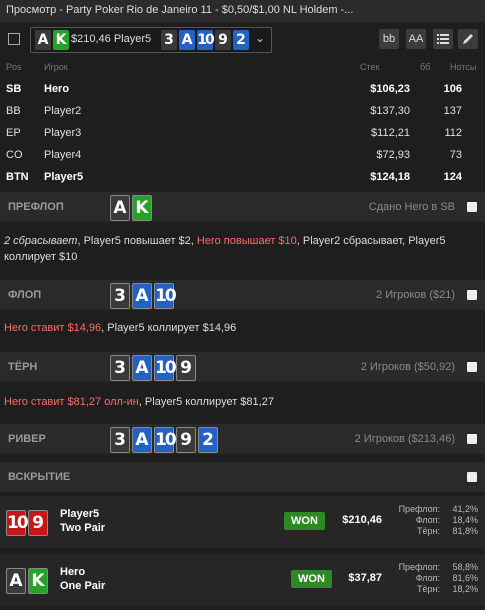  What do you see at coordinates (427, 520) in the screenshot?
I see `equity-label: Флоп:` at bounding box center [427, 520].